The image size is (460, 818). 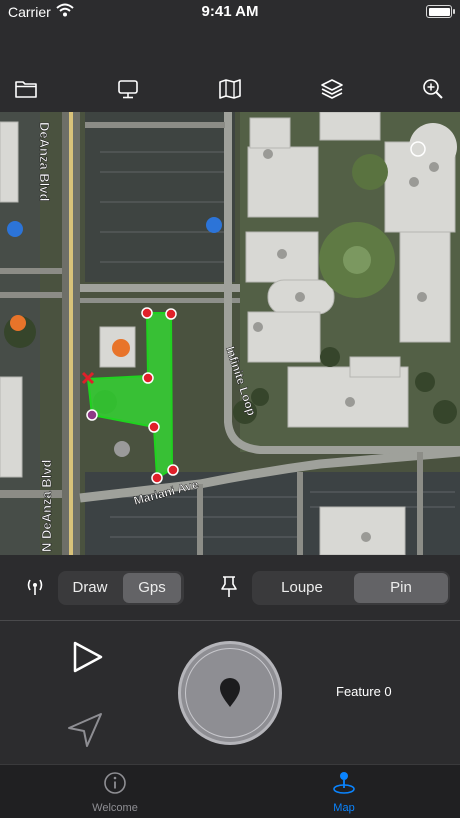 I want to click on status-bar: Carrier 9:41 AM, so click(x=230, y=12).